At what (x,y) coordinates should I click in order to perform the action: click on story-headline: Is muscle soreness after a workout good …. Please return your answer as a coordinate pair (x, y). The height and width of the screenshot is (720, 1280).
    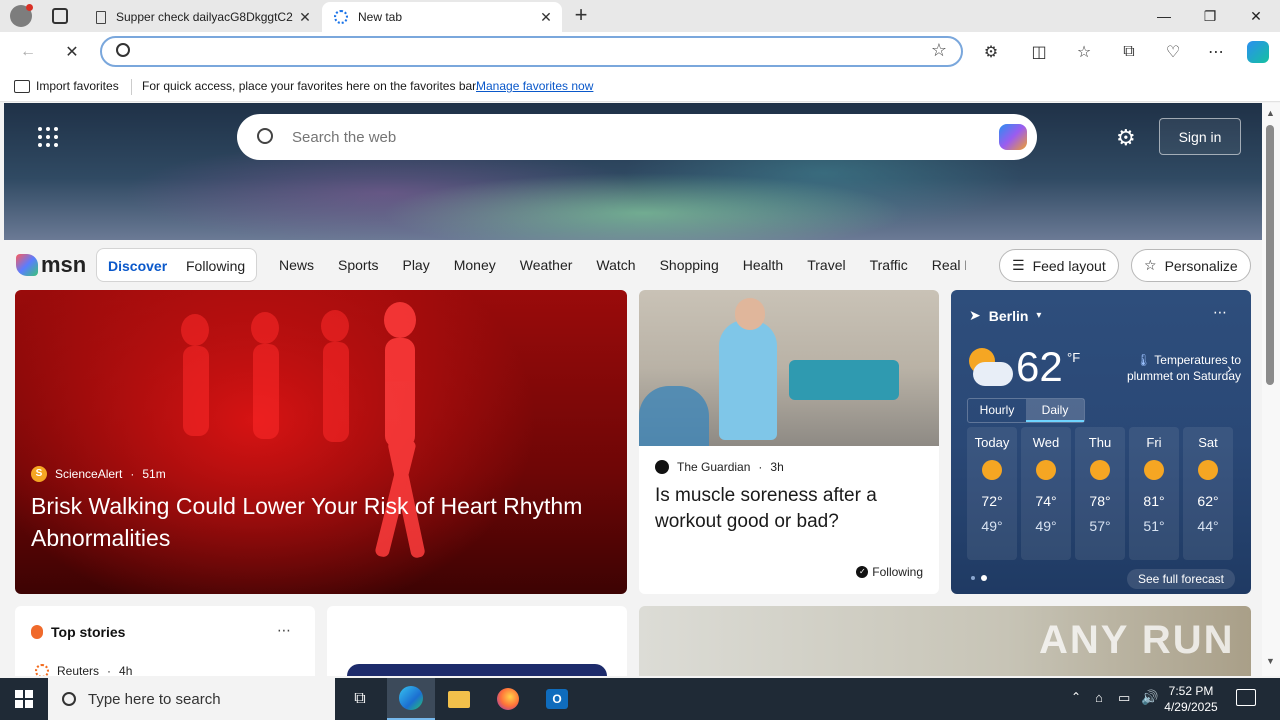
    Looking at the image, I should click on (790, 509).